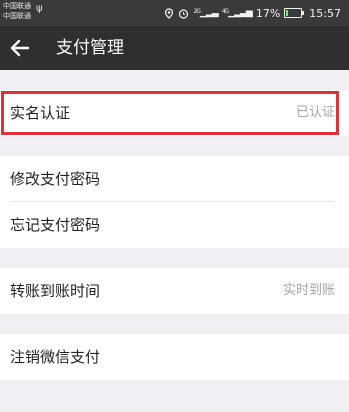 Image resolution: width=349 pixels, height=412 pixels. What do you see at coordinates (55, 291) in the screenshot?
I see `menu-item-label: 转账到账时间` at bounding box center [55, 291].